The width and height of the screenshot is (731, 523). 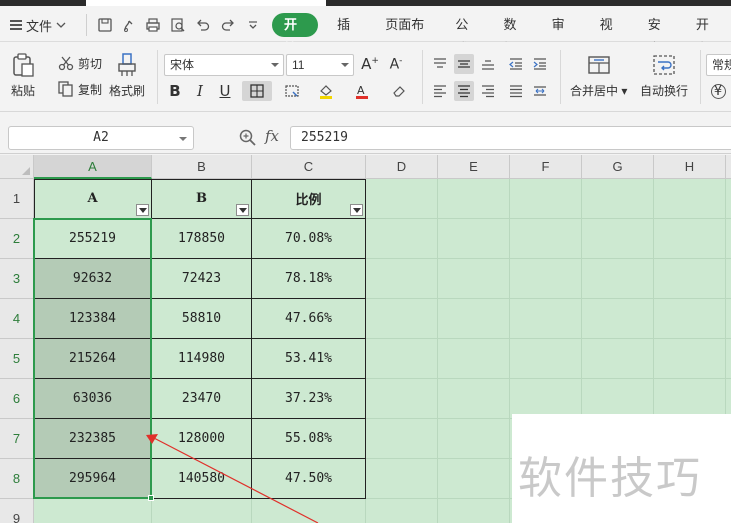 I want to click on watermark: 软件技巧, so click(x=621, y=468).